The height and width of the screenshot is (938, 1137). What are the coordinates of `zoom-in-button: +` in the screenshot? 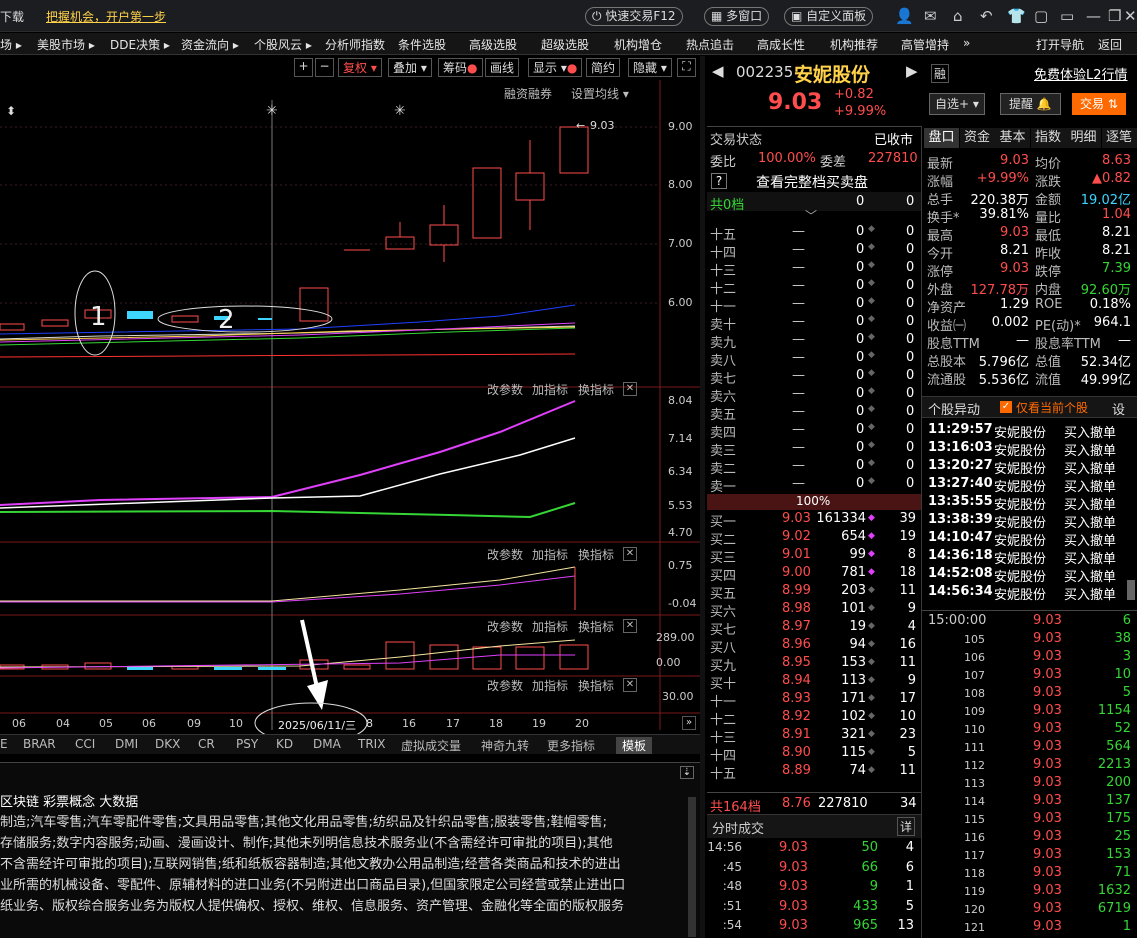 It's located at (303, 67).